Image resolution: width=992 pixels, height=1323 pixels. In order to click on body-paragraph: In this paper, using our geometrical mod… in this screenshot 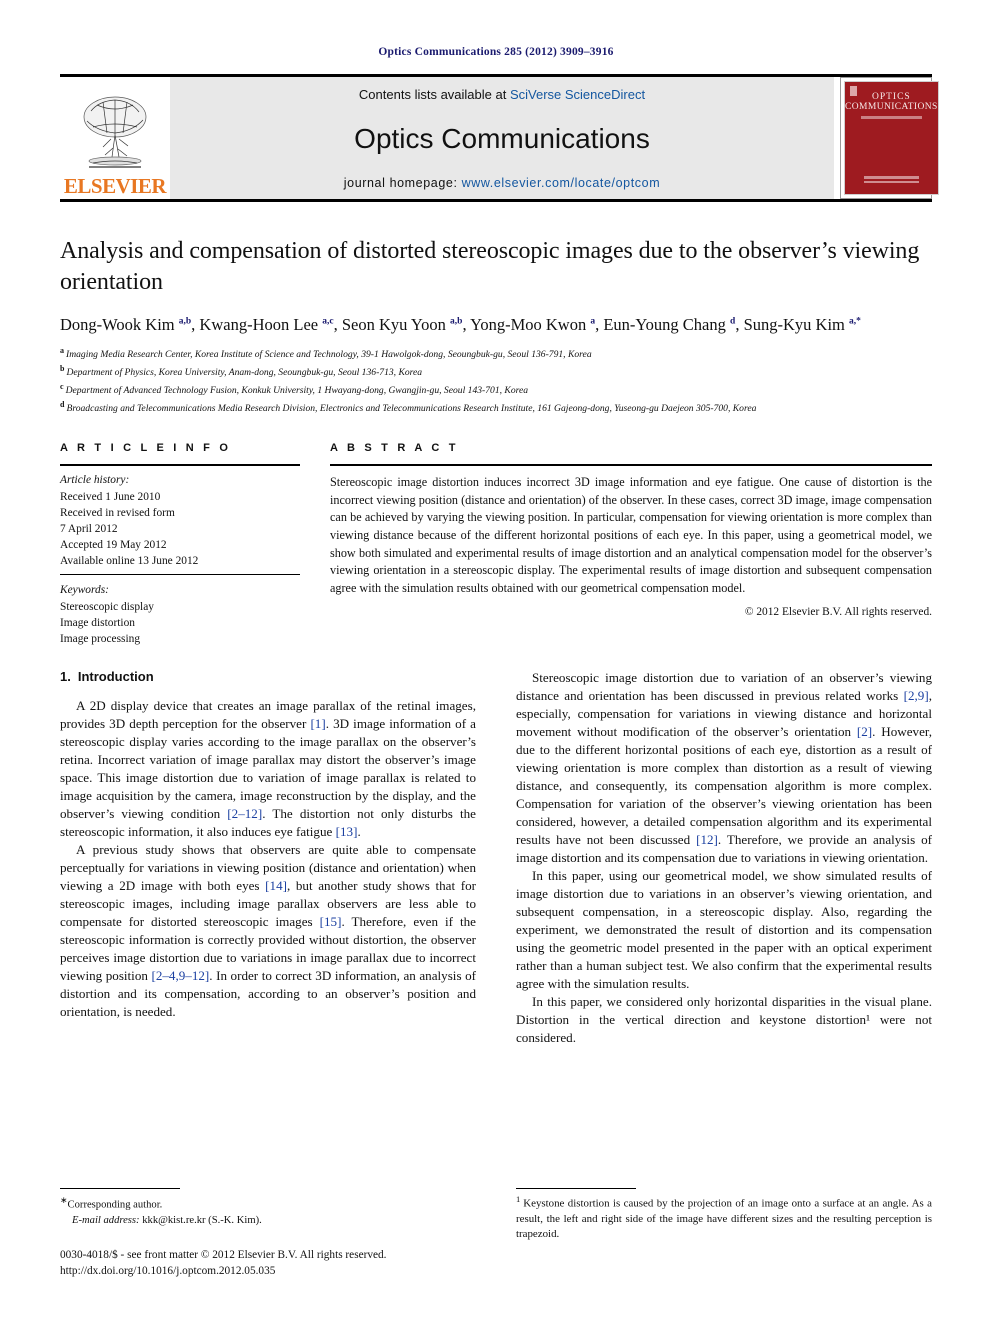, I will do `click(724, 930)`.